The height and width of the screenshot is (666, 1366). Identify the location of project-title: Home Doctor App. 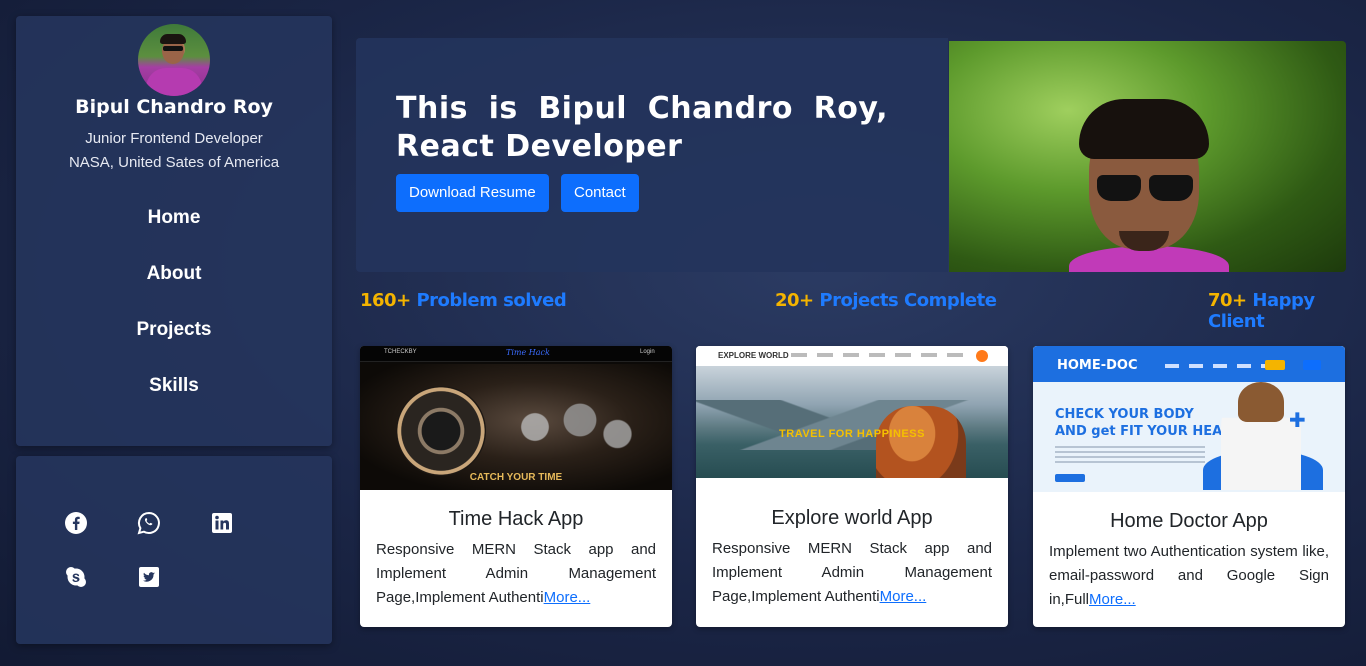
(1189, 521).